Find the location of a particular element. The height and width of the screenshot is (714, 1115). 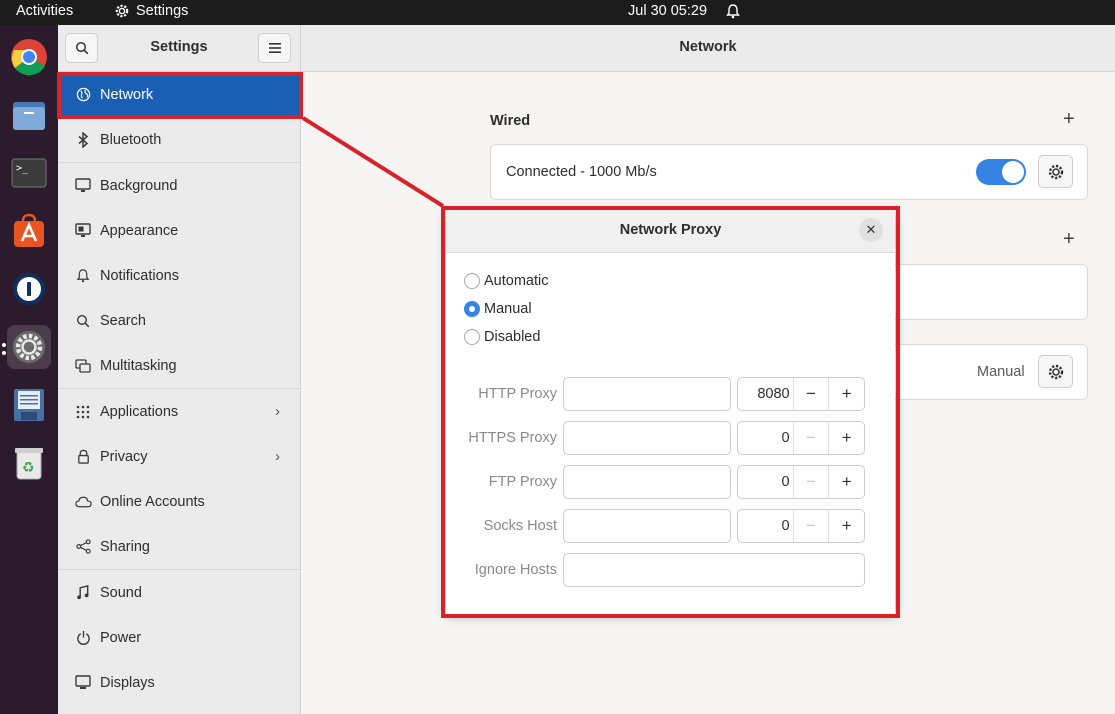

http-port-stepper: 8080 − + is located at coordinates (801, 394).